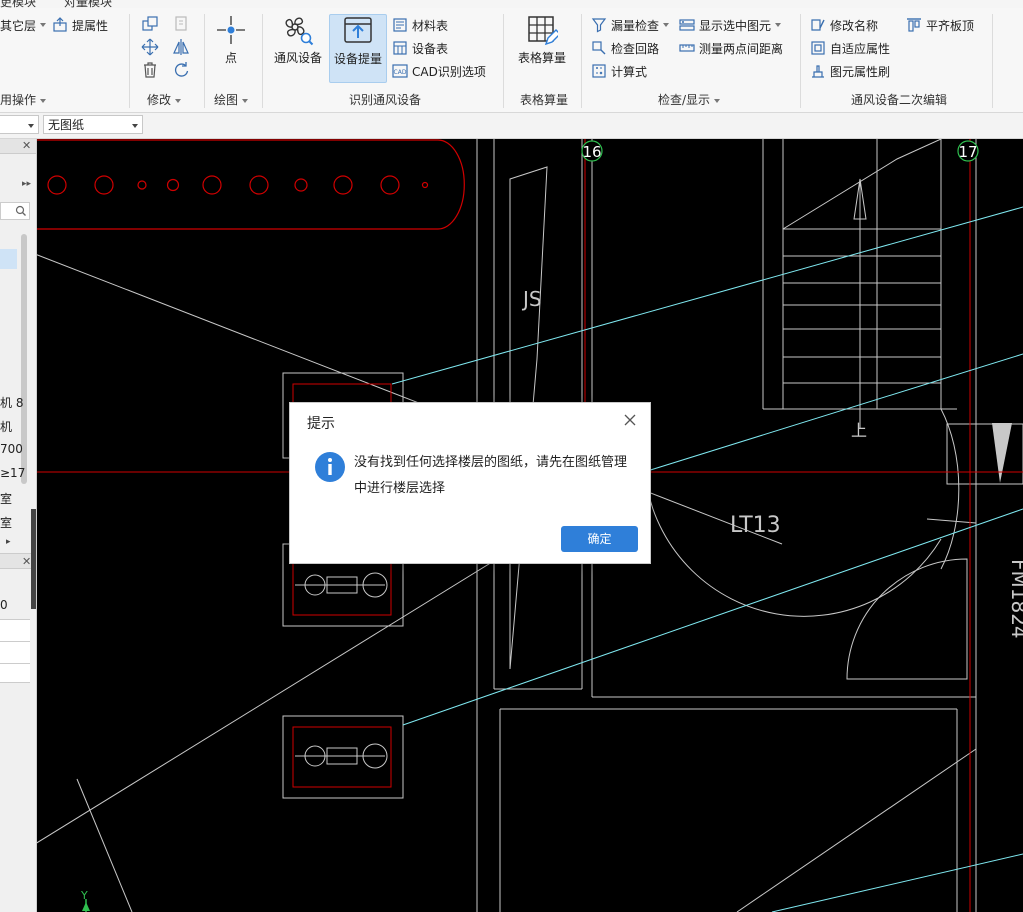 This screenshot has width=1023, height=912. I want to click on equipment-table-button: 设备表, so click(420, 48).